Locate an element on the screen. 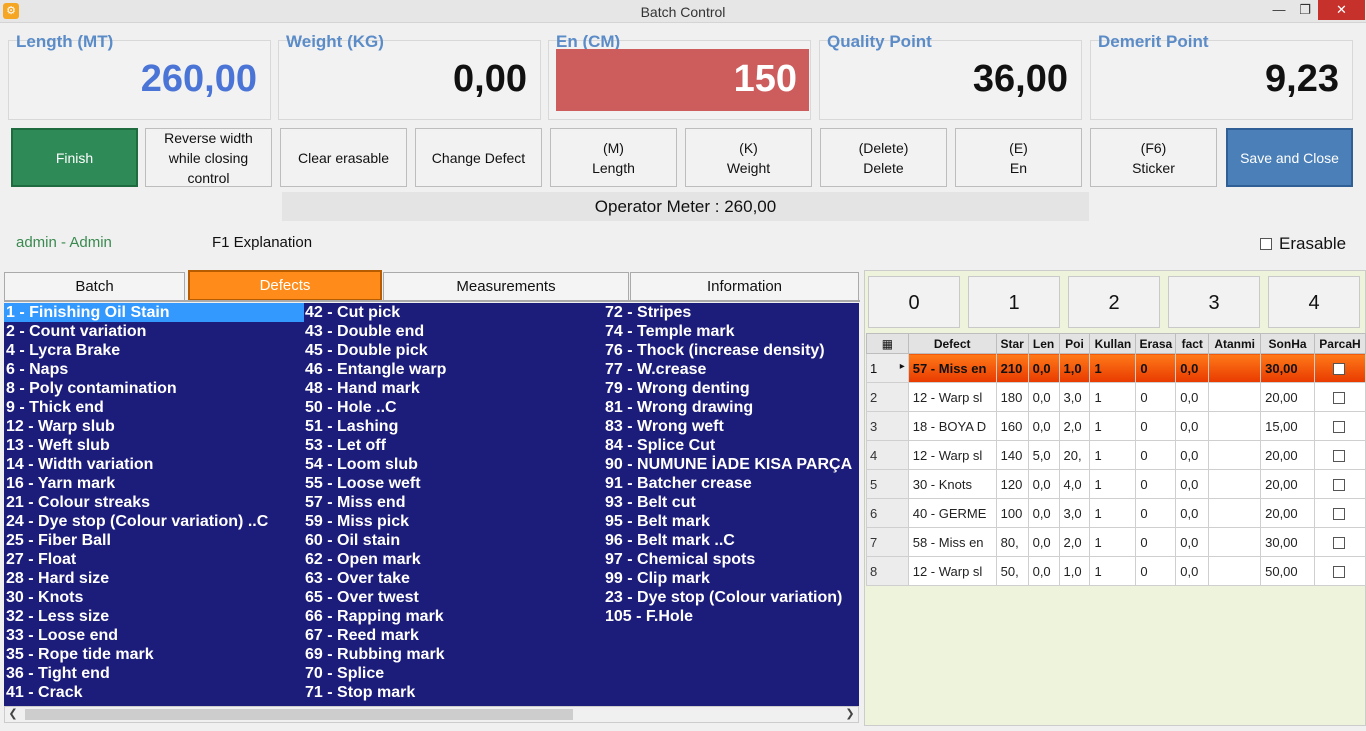 This screenshot has height=731, width=1366. grid-cell: 18 - BOYA D is located at coordinates (952, 426).